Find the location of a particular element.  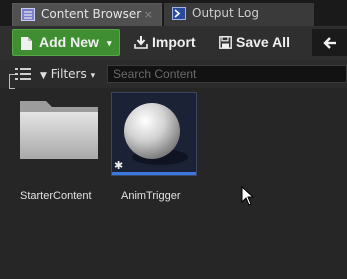

filters-label: Filters is located at coordinates (68, 74).